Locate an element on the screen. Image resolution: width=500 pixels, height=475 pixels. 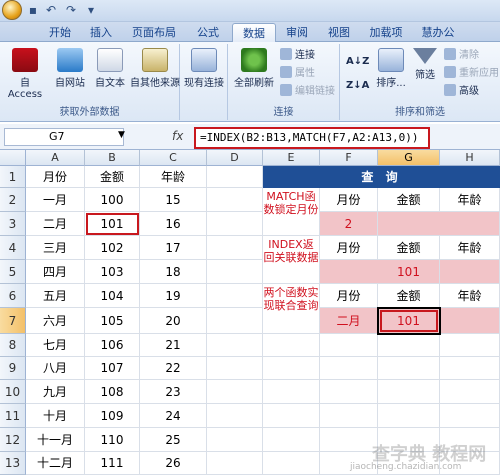
select-all-corner is located at coordinates (13, 158).